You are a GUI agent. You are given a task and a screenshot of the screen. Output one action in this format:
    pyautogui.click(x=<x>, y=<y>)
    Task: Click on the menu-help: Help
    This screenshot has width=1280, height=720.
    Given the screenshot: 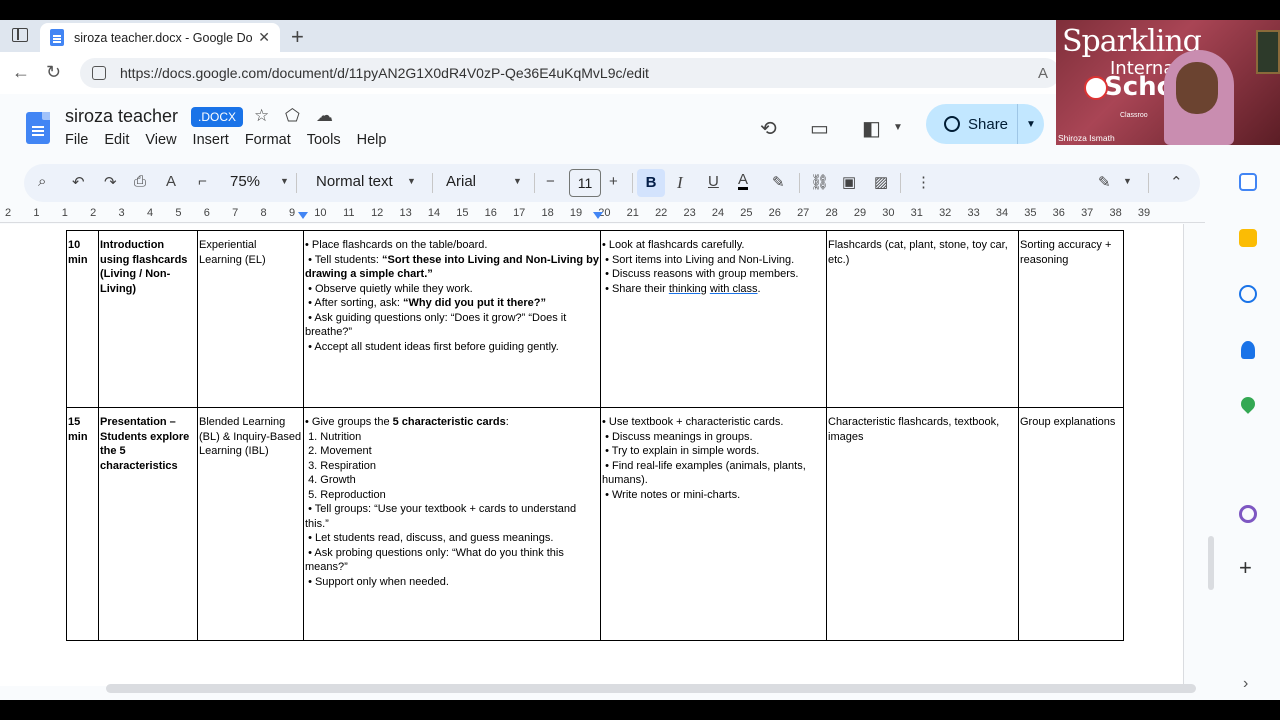 What is the action you would take?
    pyautogui.click(x=372, y=140)
    